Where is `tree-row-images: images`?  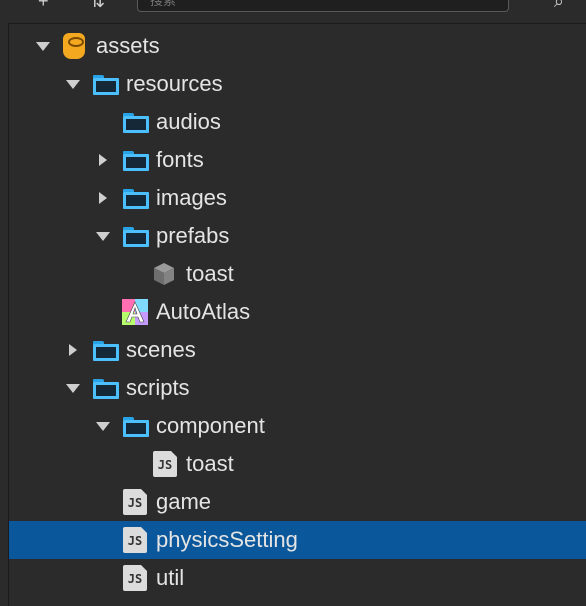 tree-row-images: images is located at coordinates (297, 198).